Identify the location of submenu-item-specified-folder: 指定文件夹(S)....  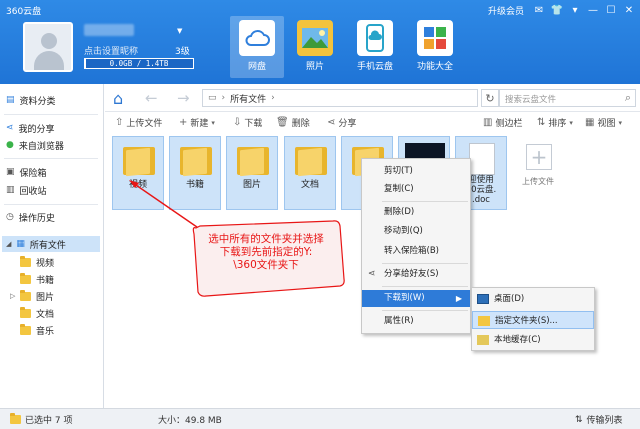
(533, 320).